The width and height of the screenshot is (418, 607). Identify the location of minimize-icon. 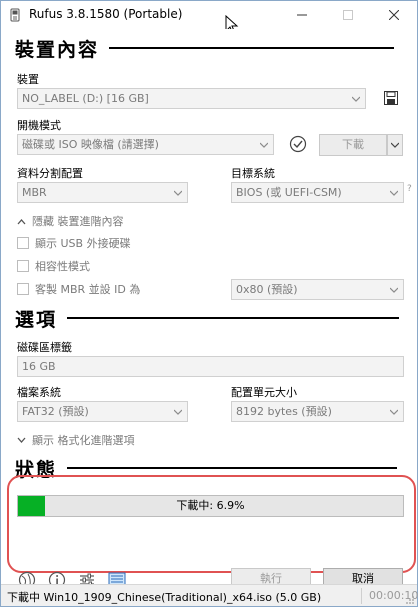
(302, 15).